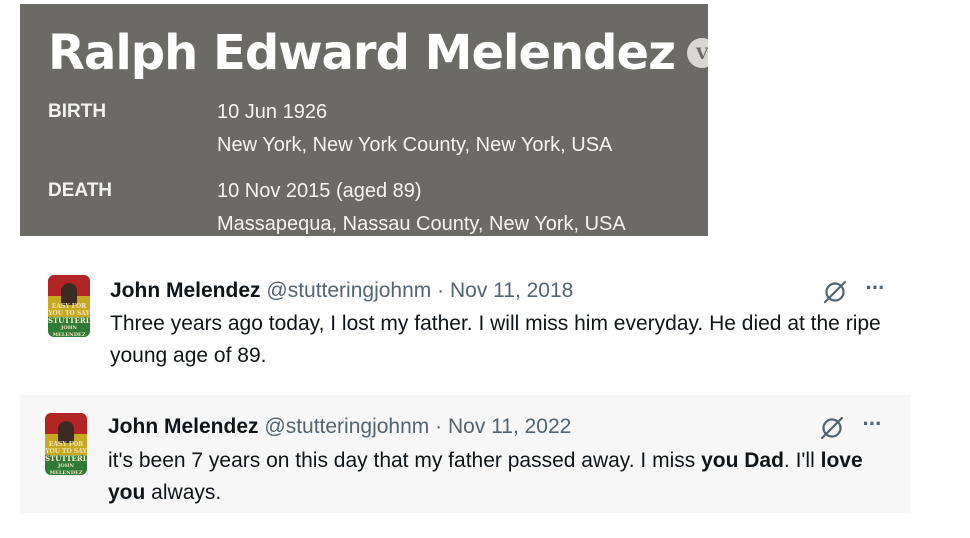 This screenshot has height=538, width=970. I want to click on memorial-name: Ralph Edward Melendez, so click(362, 53).